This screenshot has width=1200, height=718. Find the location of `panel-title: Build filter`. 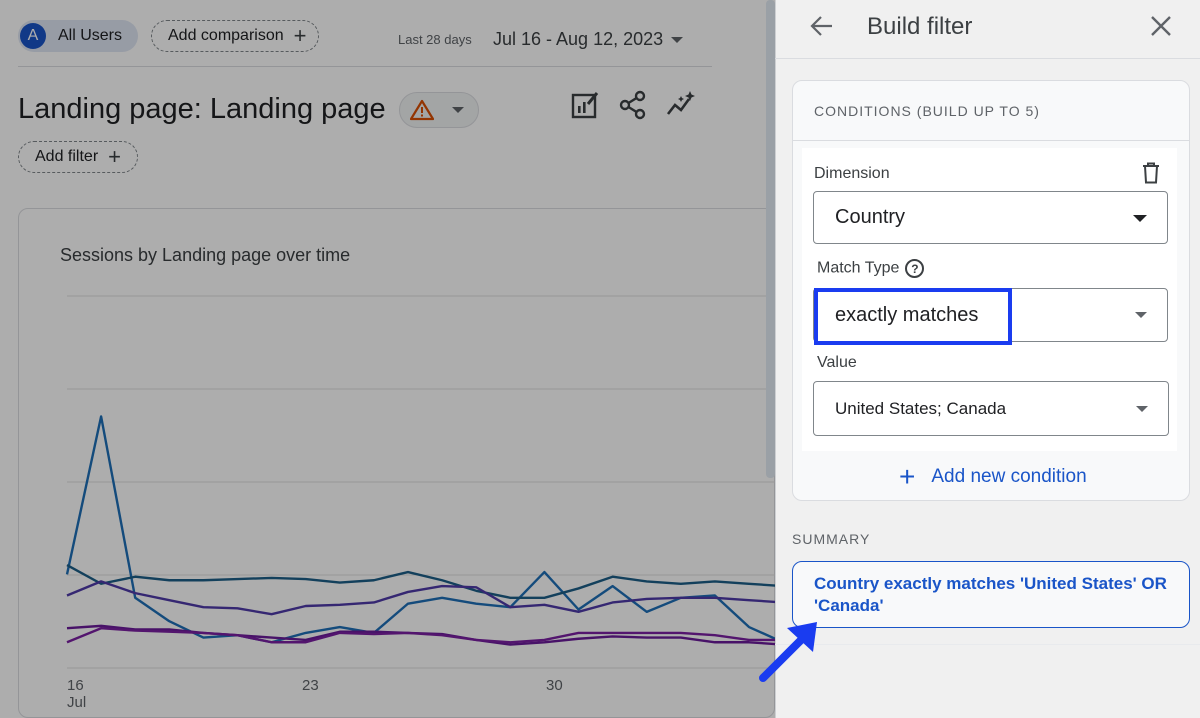

panel-title: Build filter is located at coordinates (920, 26).